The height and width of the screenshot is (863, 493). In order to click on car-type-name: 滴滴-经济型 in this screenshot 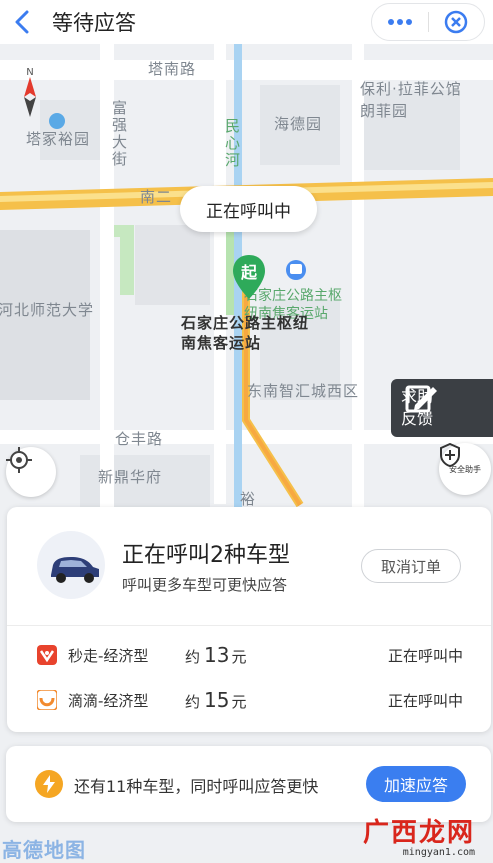, I will do `click(108, 700)`.